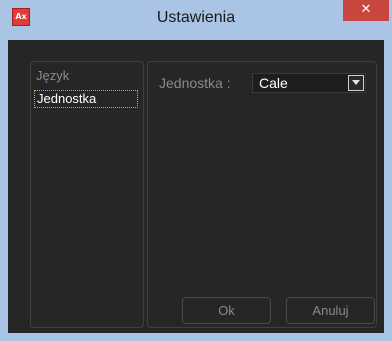 This screenshot has height=341, width=392. What do you see at coordinates (86, 99) in the screenshot?
I see `category-item-unit: Jednostka` at bounding box center [86, 99].